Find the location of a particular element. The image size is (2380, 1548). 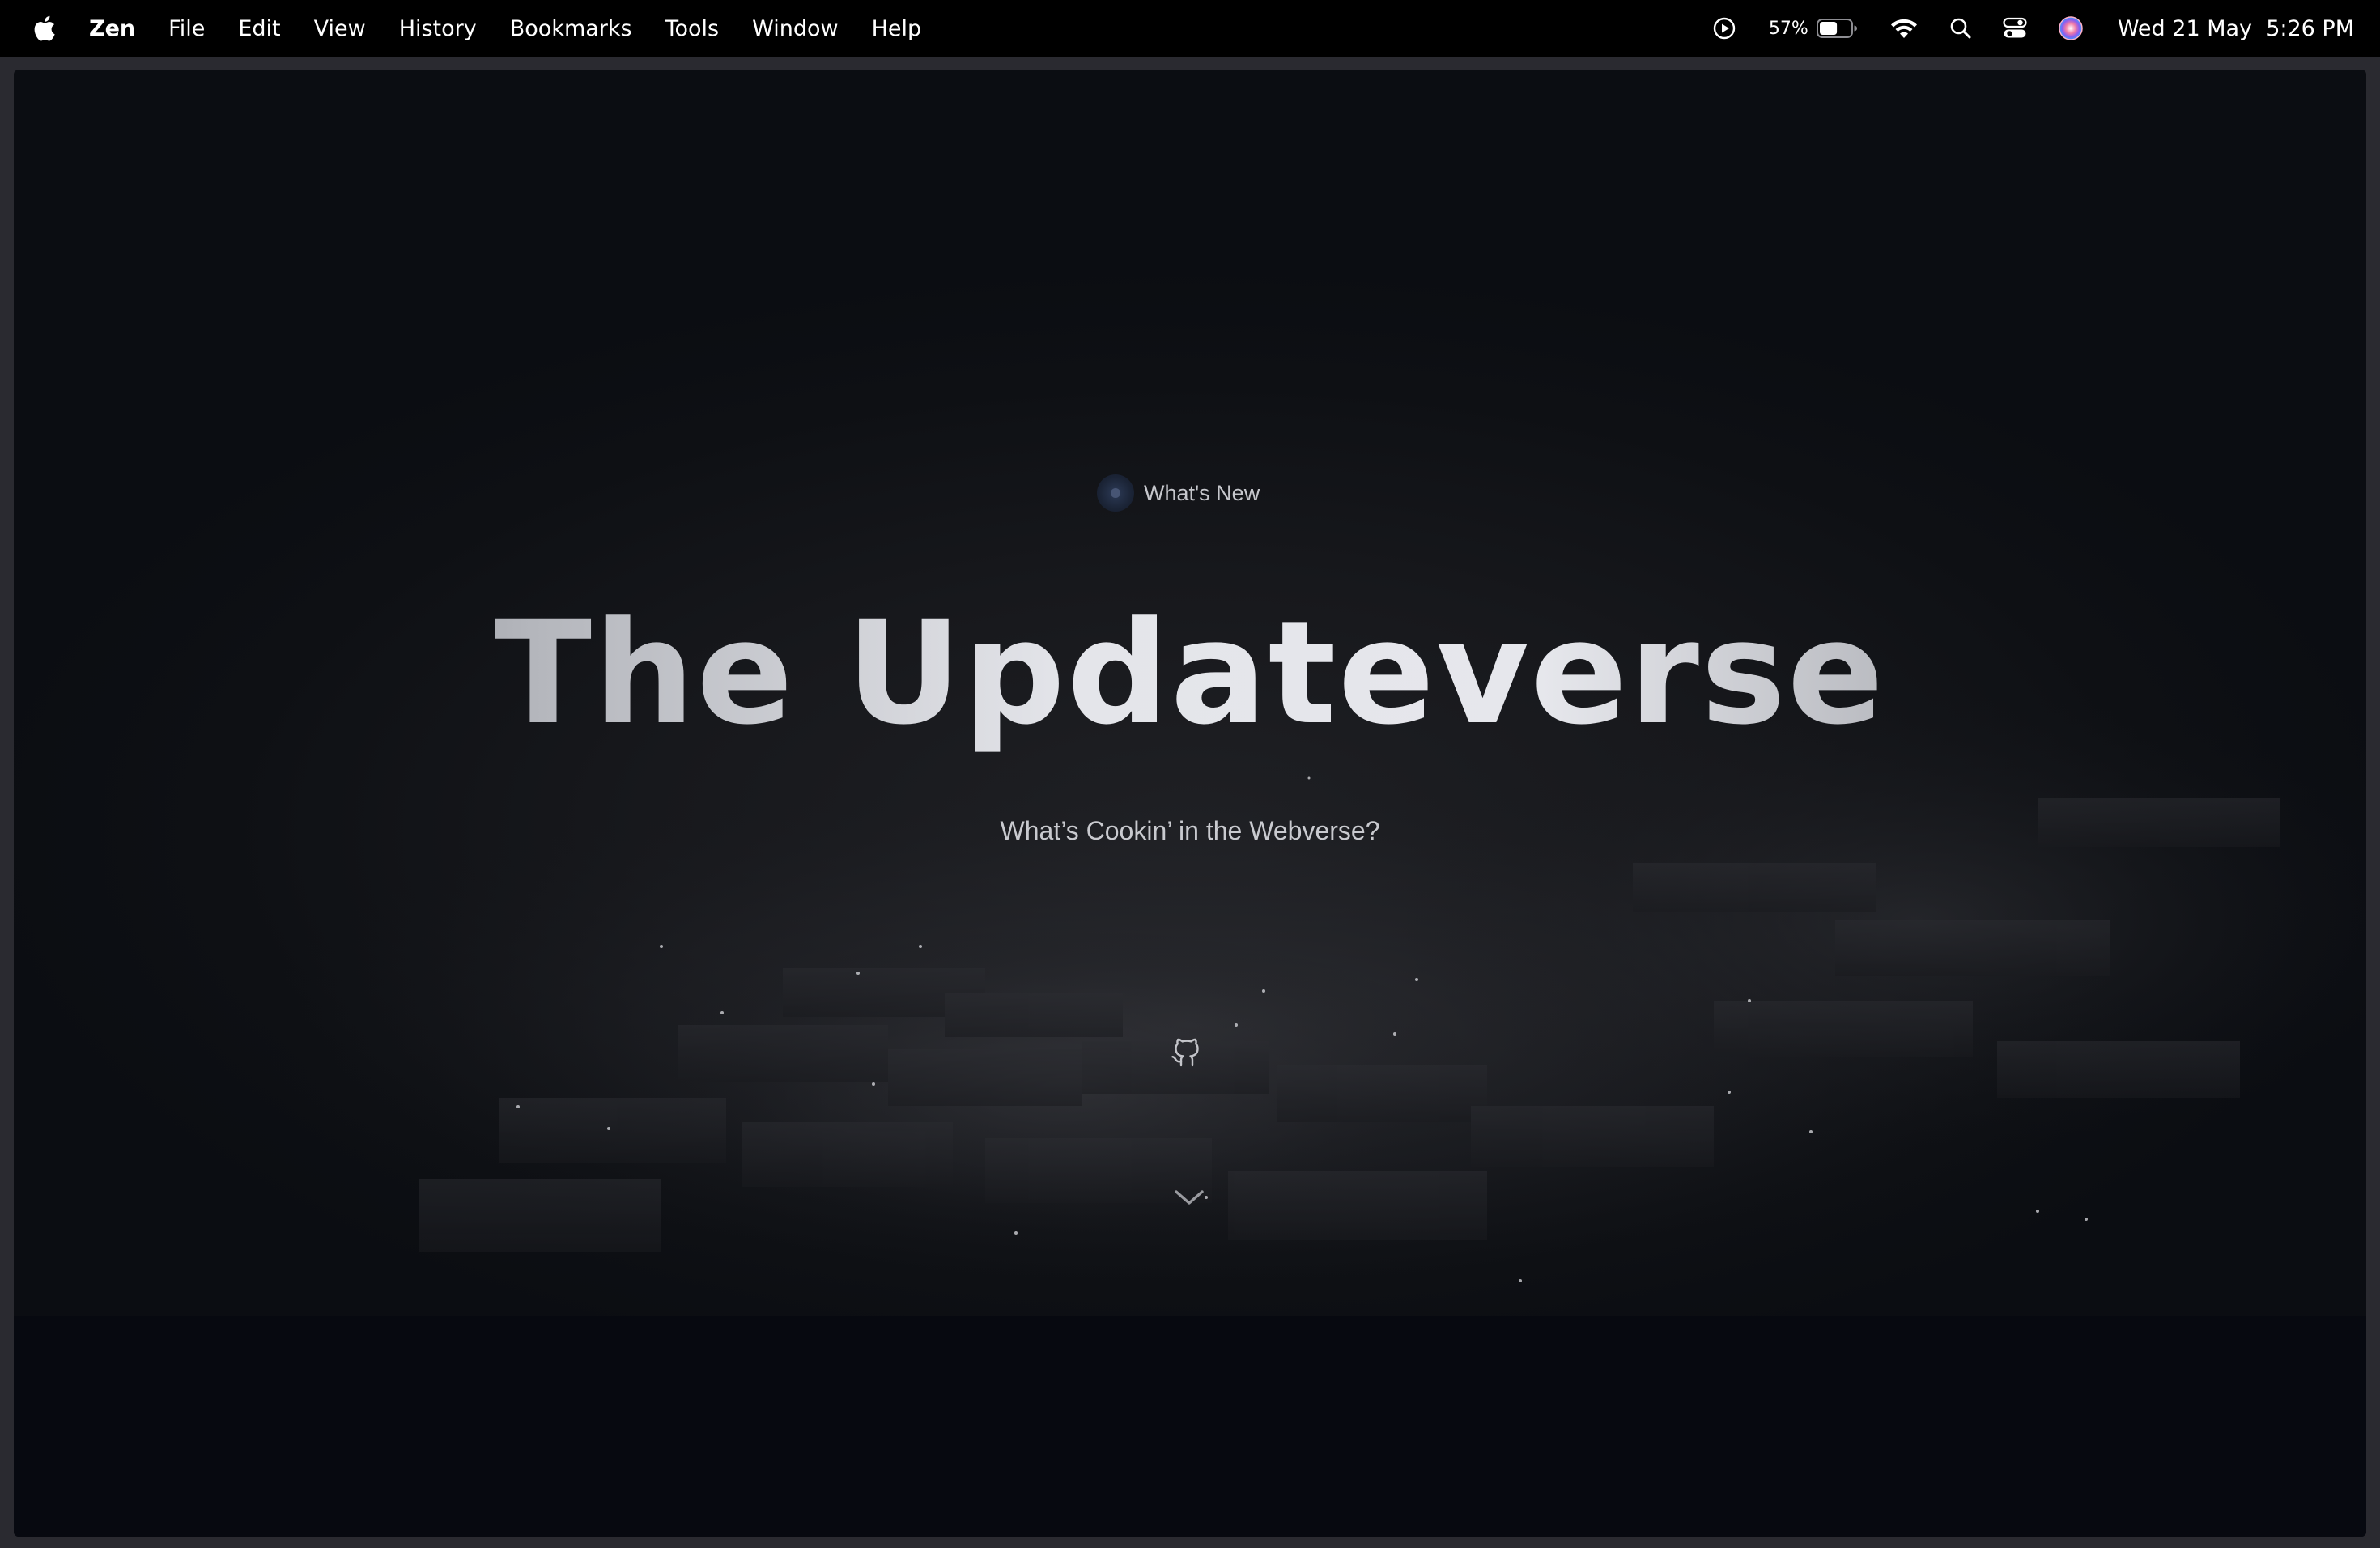

menu-file: File is located at coordinates (187, 29).